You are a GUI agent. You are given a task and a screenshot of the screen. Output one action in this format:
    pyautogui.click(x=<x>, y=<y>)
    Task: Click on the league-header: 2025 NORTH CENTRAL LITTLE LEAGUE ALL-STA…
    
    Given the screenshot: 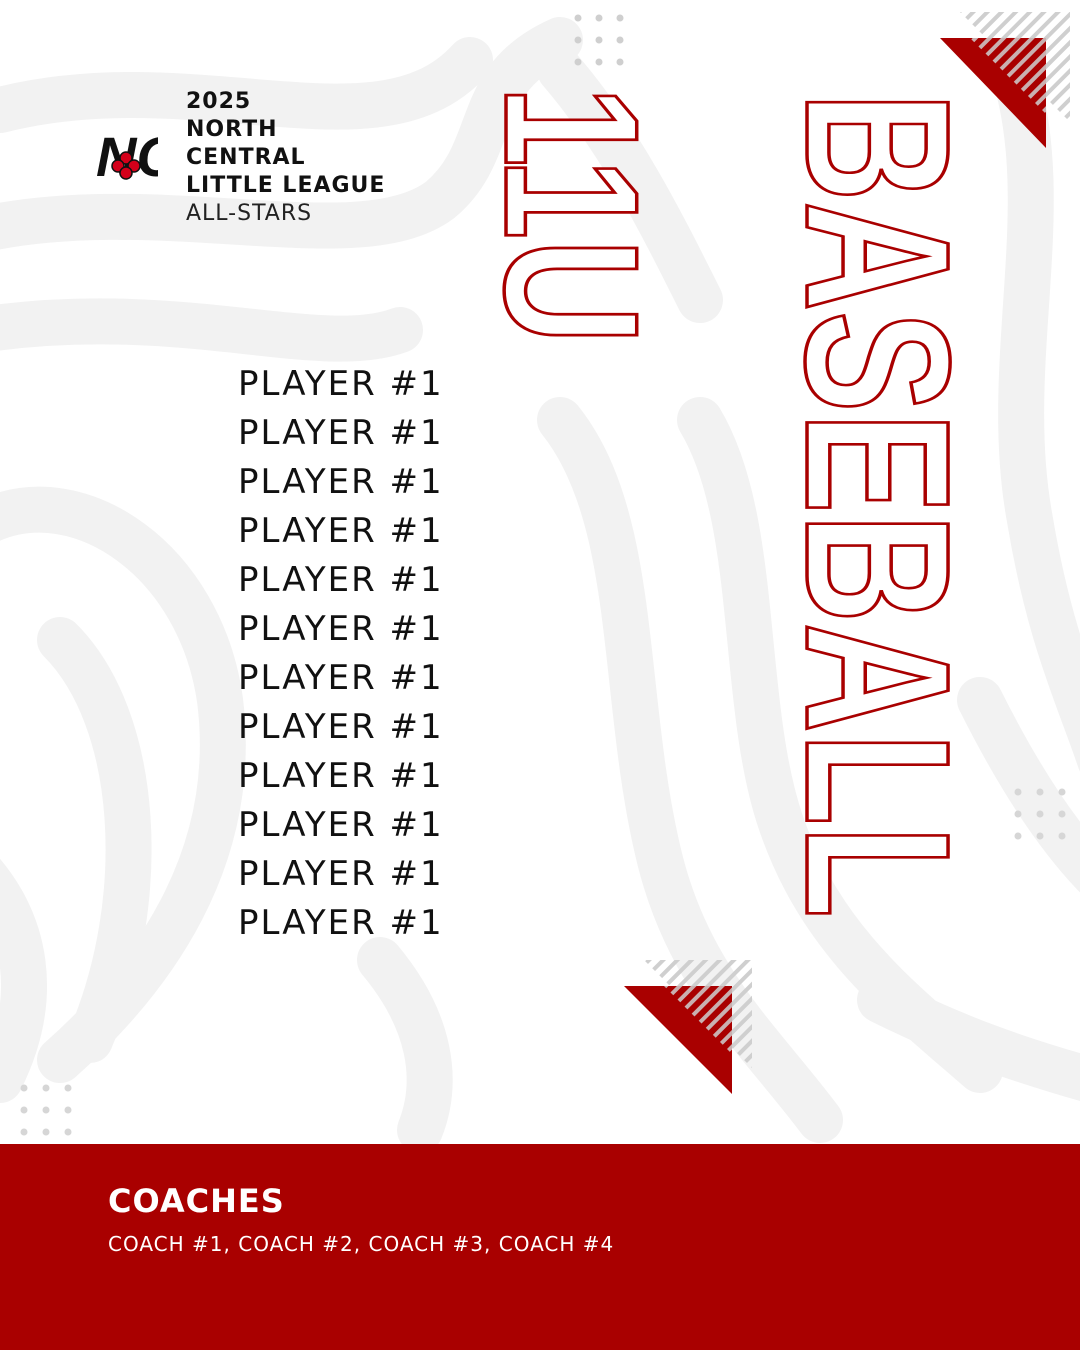 What is the action you would take?
    pyautogui.click(x=285, y=158)
    